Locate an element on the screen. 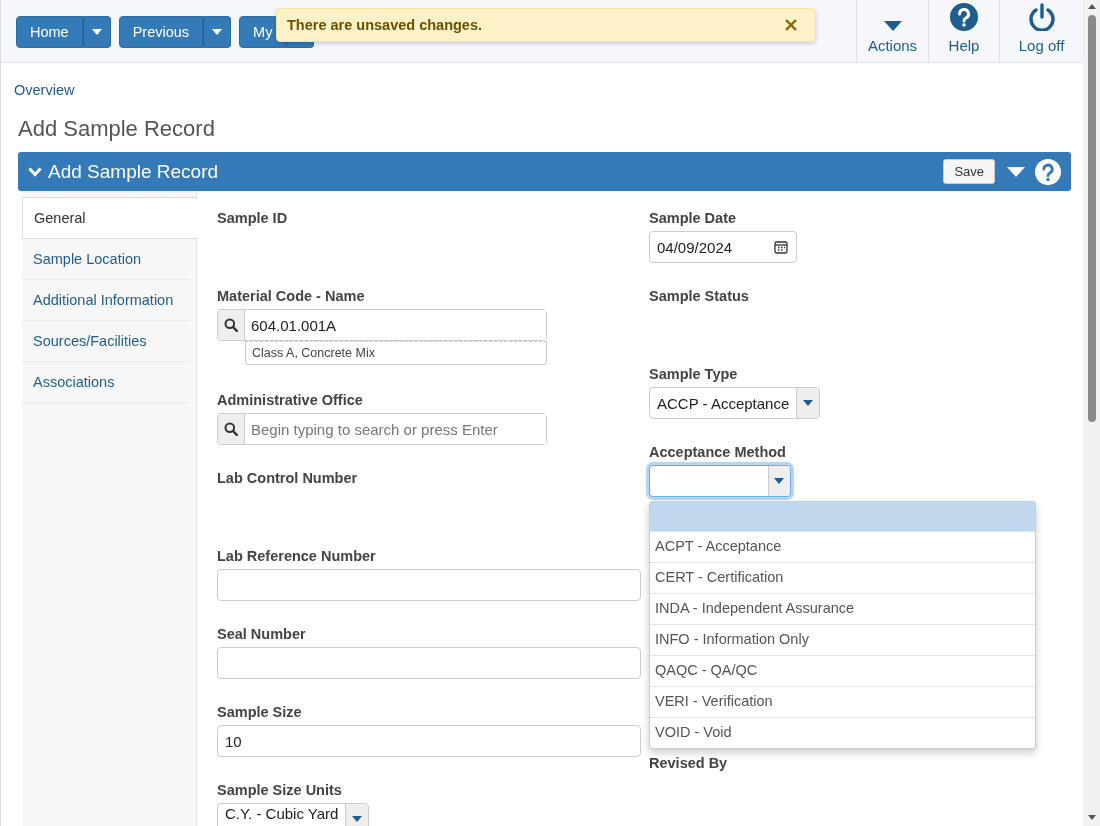 Image resolution: width=1100 pixels, height=826 pixels. date-field: 04/09/2024 is located at coordinates (723, 247).